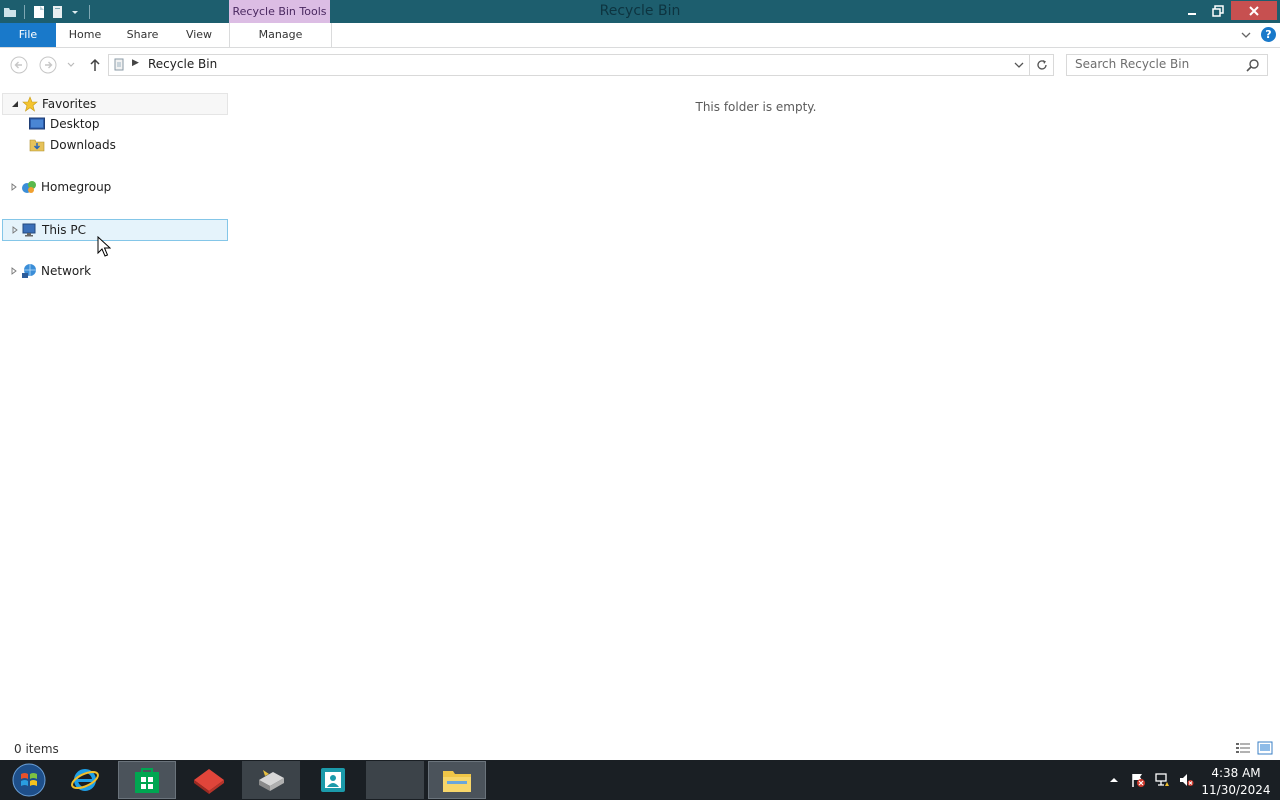 This screenshot has width=1280, height=800. I want to click on minimize-icon, so click(1192, 13).